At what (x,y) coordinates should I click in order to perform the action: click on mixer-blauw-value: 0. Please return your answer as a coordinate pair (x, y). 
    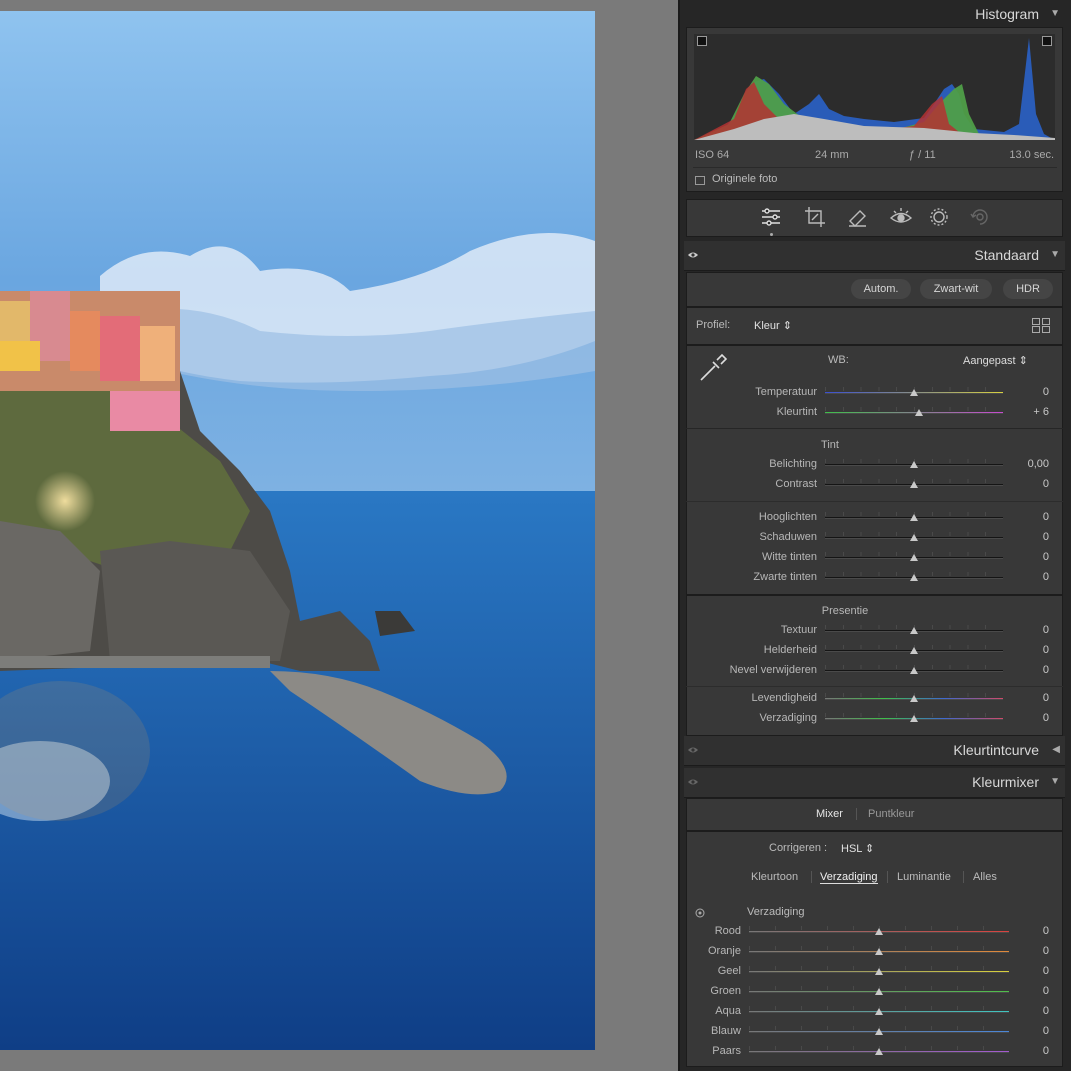
    Looking at the image, I should click on (1029, 1031).